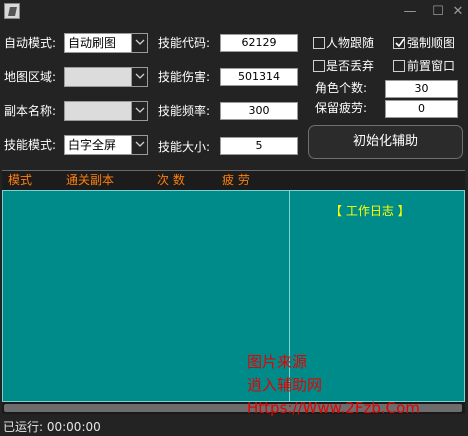 This screenshot has width=468, height=436. I want to click on work-log-title: 【 工作日志 】, so click(370, 211).